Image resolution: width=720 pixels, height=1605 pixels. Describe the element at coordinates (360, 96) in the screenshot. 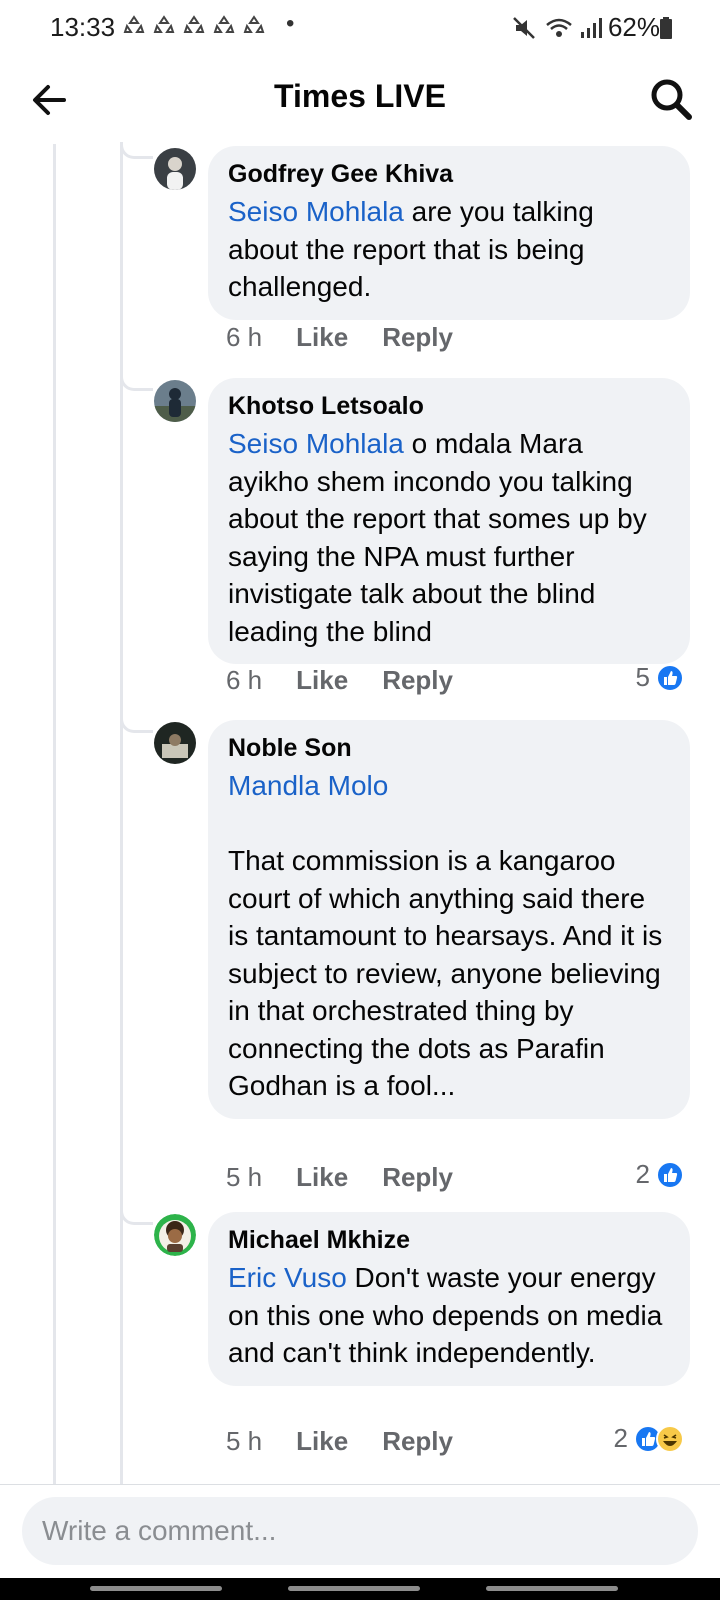

I see `page-title: Times LIVE` at that location.